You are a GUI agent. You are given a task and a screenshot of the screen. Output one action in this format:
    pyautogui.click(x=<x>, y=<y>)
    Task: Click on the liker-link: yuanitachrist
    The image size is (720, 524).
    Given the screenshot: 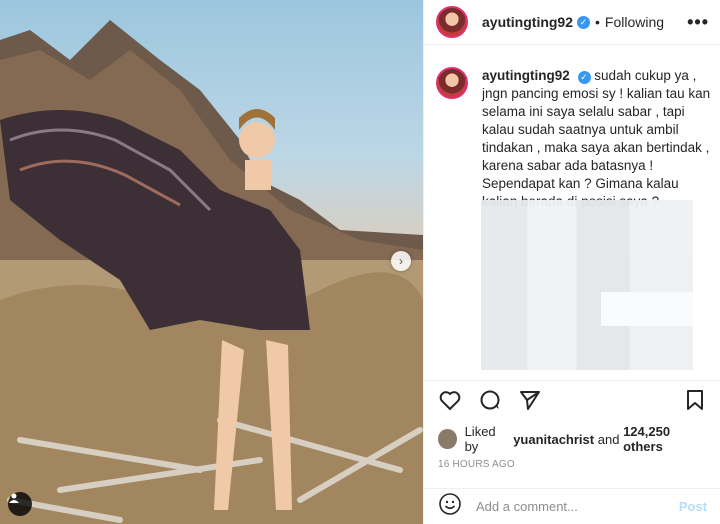 What is the action you would take?
    pyautogui.click(x=553, y=439)
    